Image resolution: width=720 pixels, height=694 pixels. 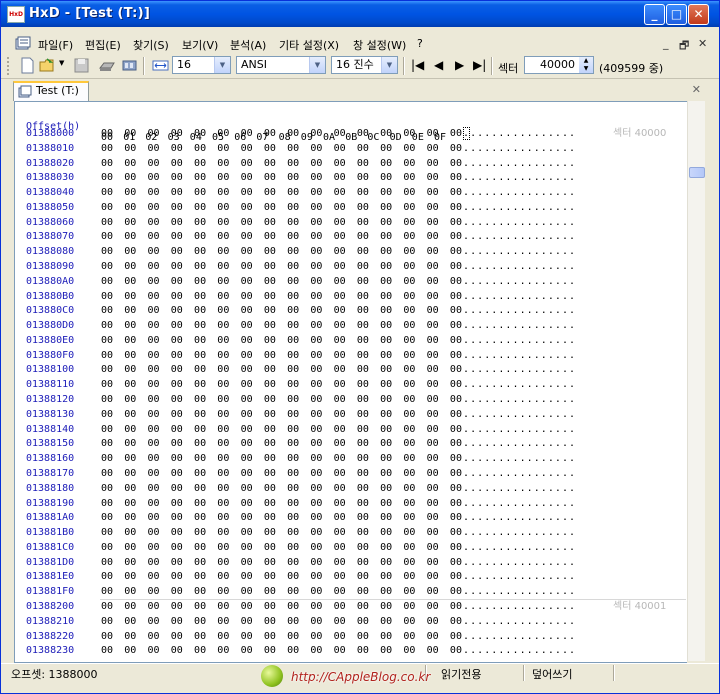 I want to click on bytes-per-row-select: 16 ▼, so click(x=201, y=65).